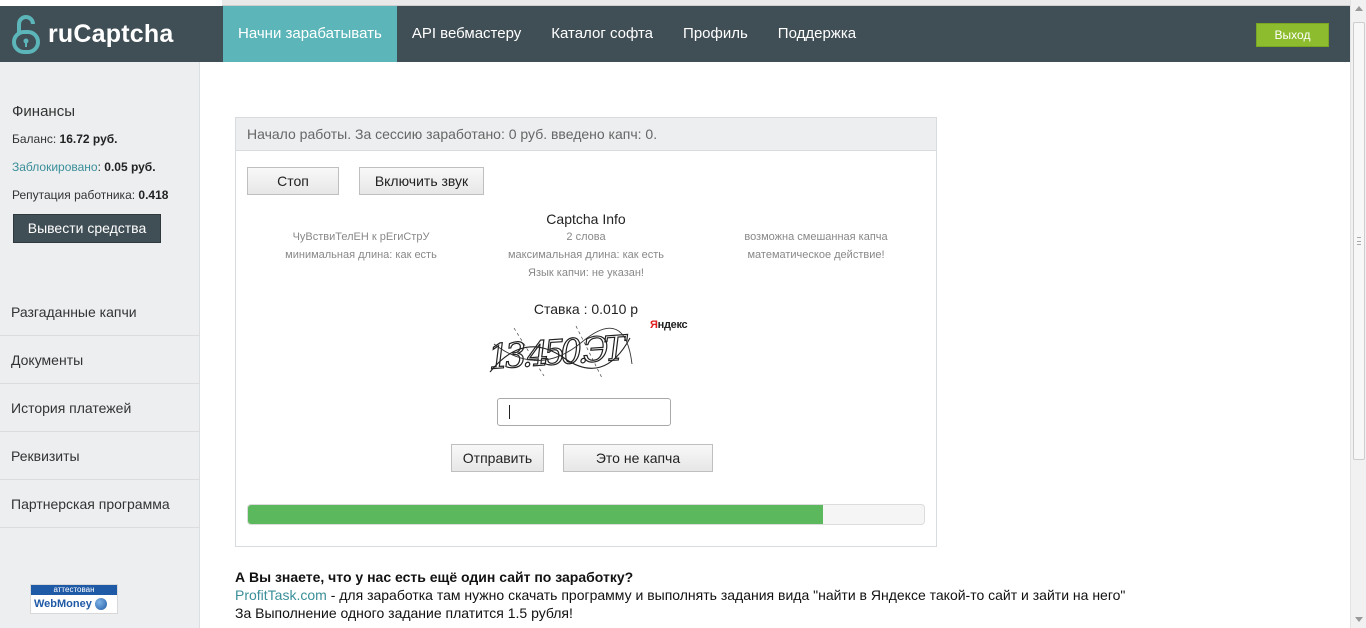 The height and width of the screenshot is (628, 1366). What do you see at coordinates (602, 34) in the screenshot?
I see `nav-software-catalog: Каталог софта` at bounding box center [602, 34].